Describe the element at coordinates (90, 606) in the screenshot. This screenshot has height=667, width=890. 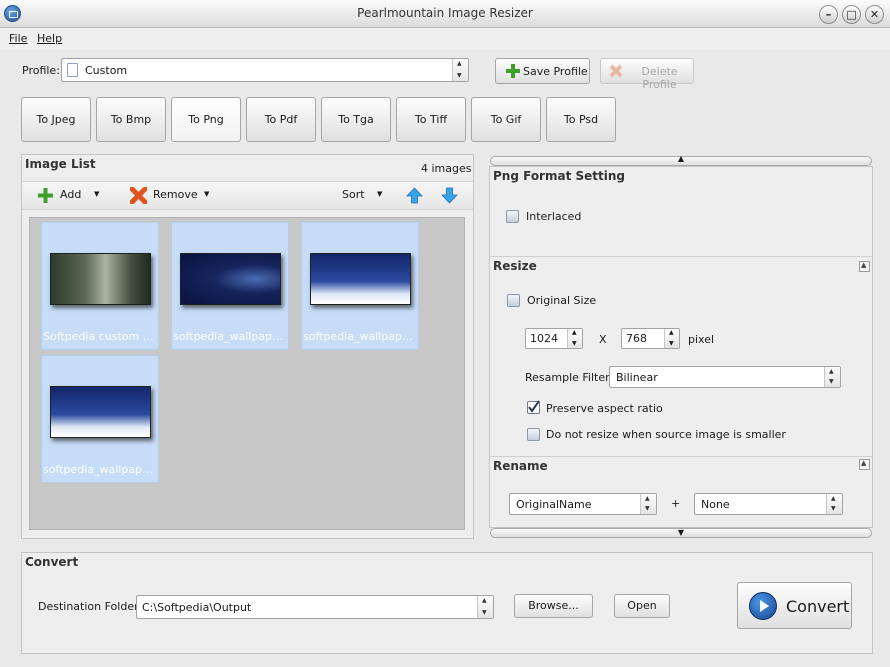
I see `destination-folder-label: Destination Folder:` at that location.